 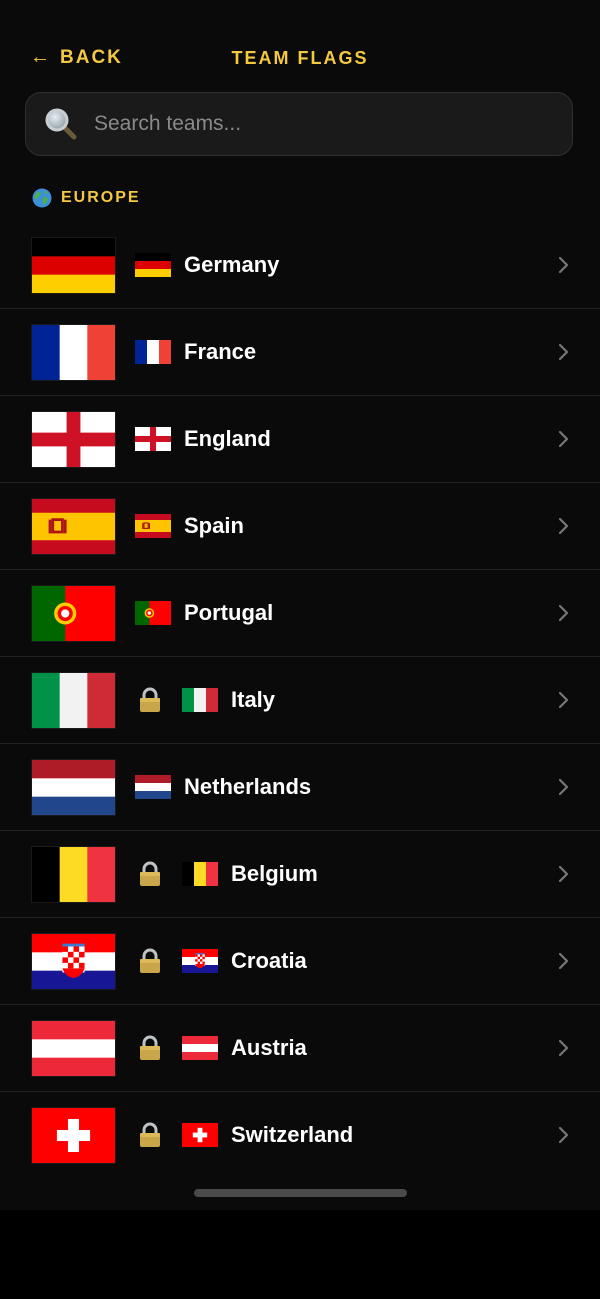 What do you see at coordinates (153, 787) in the screenshot?
I see `flag-small-netherlands` at bounding box center [153, 787].